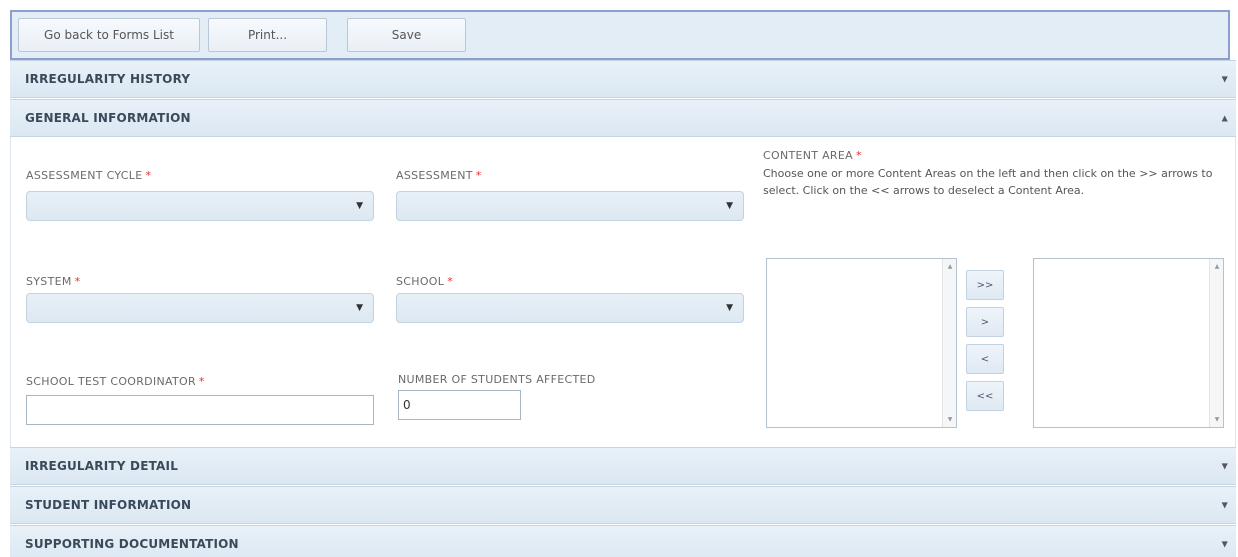  What do you see at coordinates (200, 206) in the screenshot?
I see `assessment-cycle-select: ▼` at bounding box center [200, 206].